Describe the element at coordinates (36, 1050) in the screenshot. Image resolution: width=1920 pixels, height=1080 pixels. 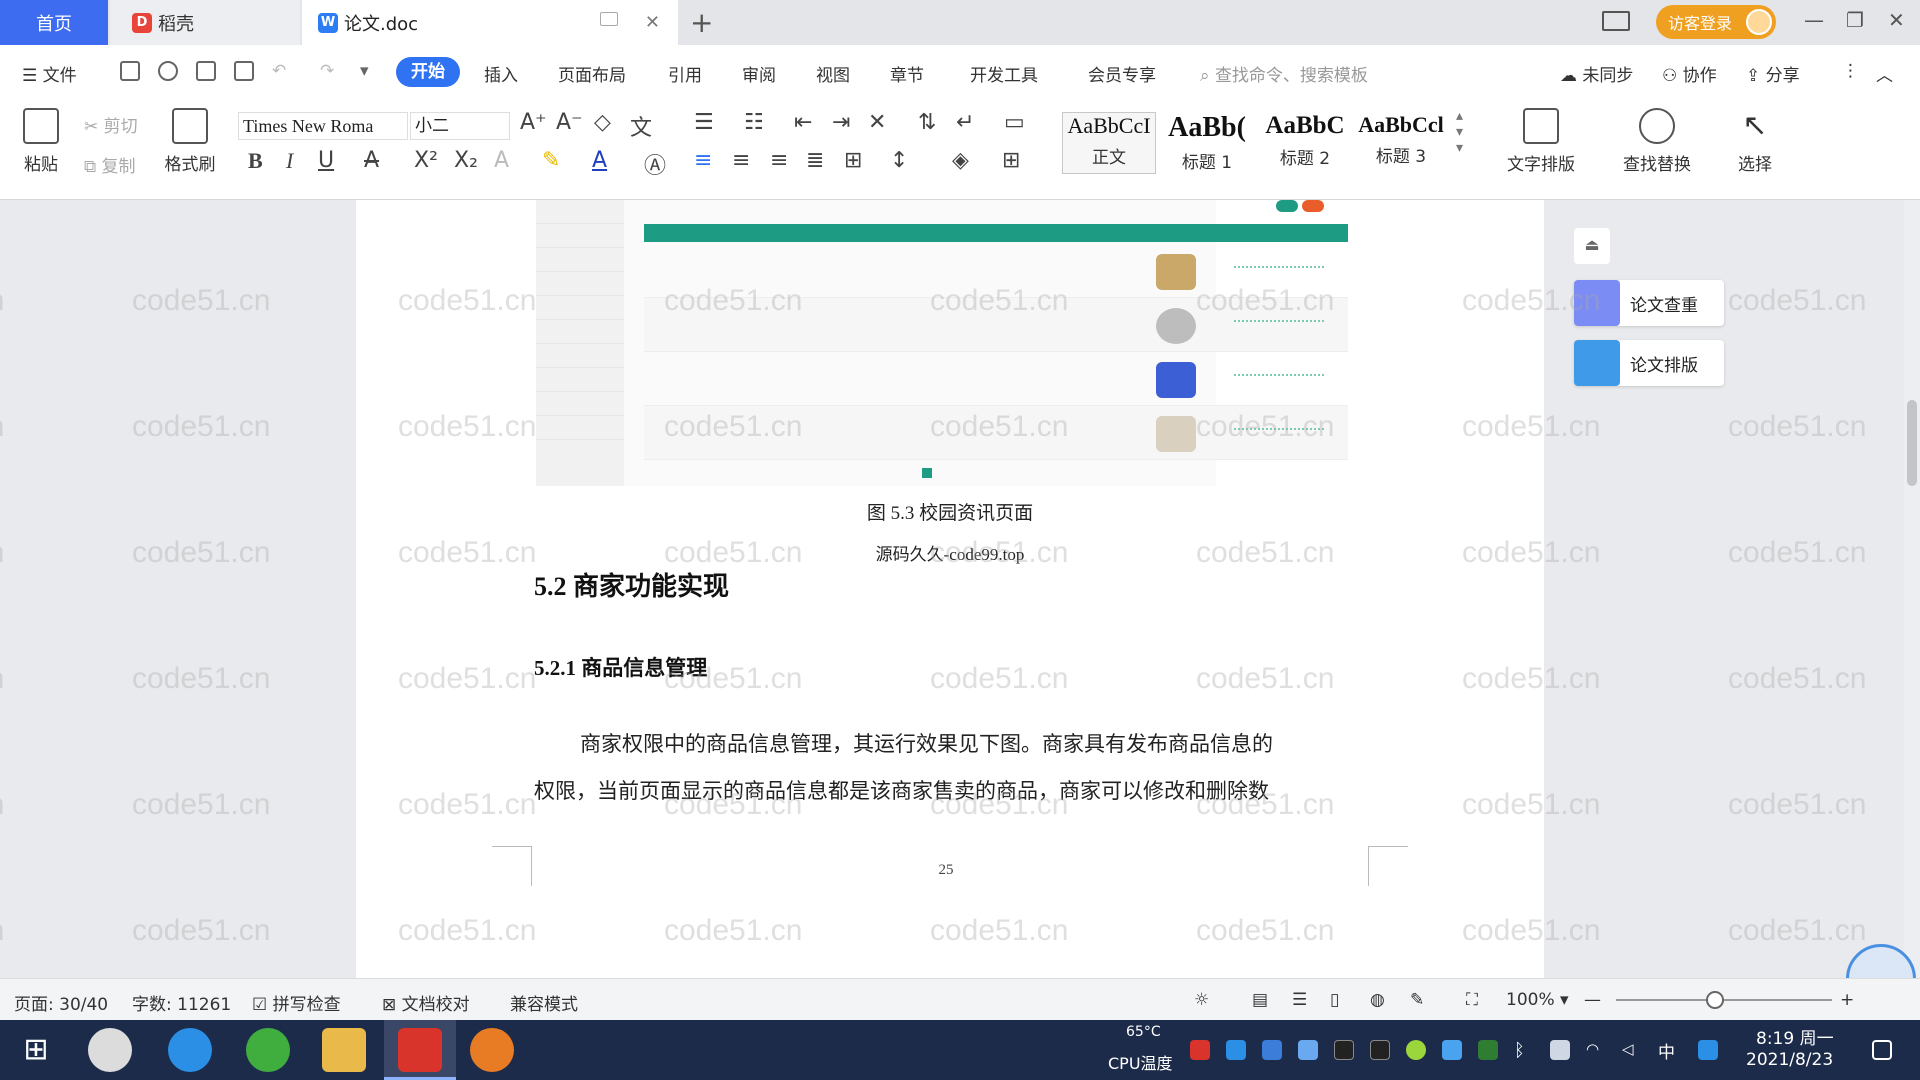
I see `windows-start-icon: ⊞` at that location.